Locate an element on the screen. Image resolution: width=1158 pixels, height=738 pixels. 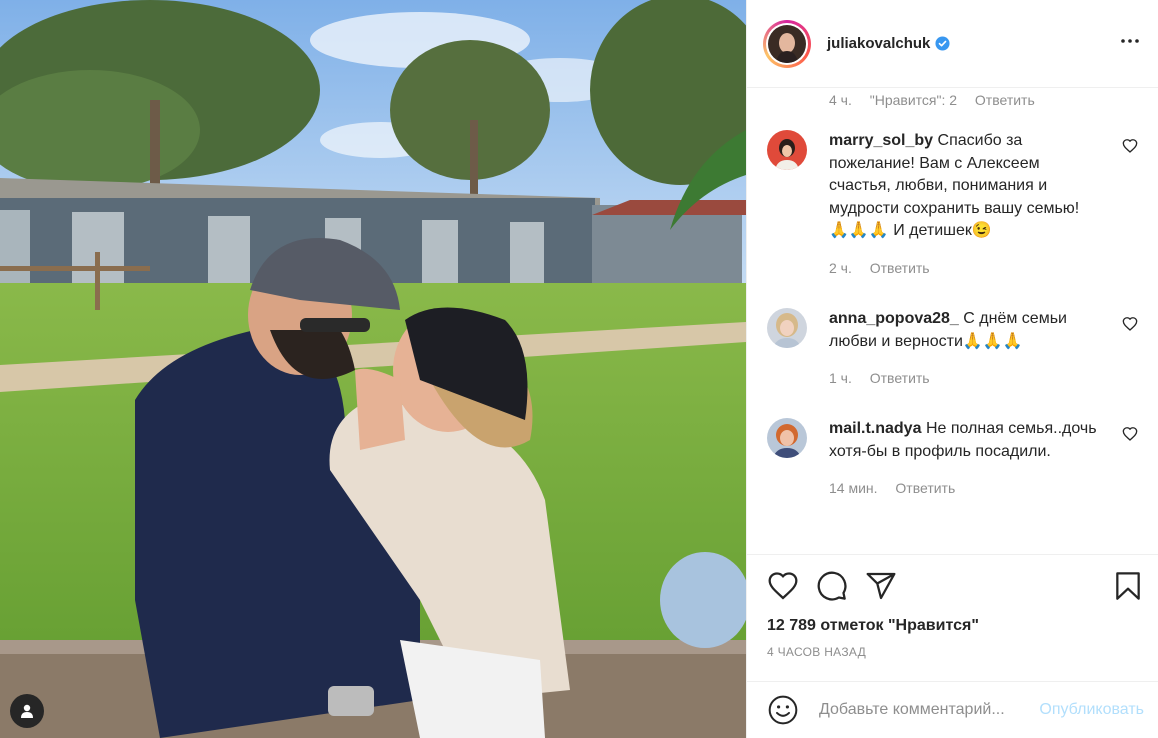
author-avatar is located at coordinates (787, 43).